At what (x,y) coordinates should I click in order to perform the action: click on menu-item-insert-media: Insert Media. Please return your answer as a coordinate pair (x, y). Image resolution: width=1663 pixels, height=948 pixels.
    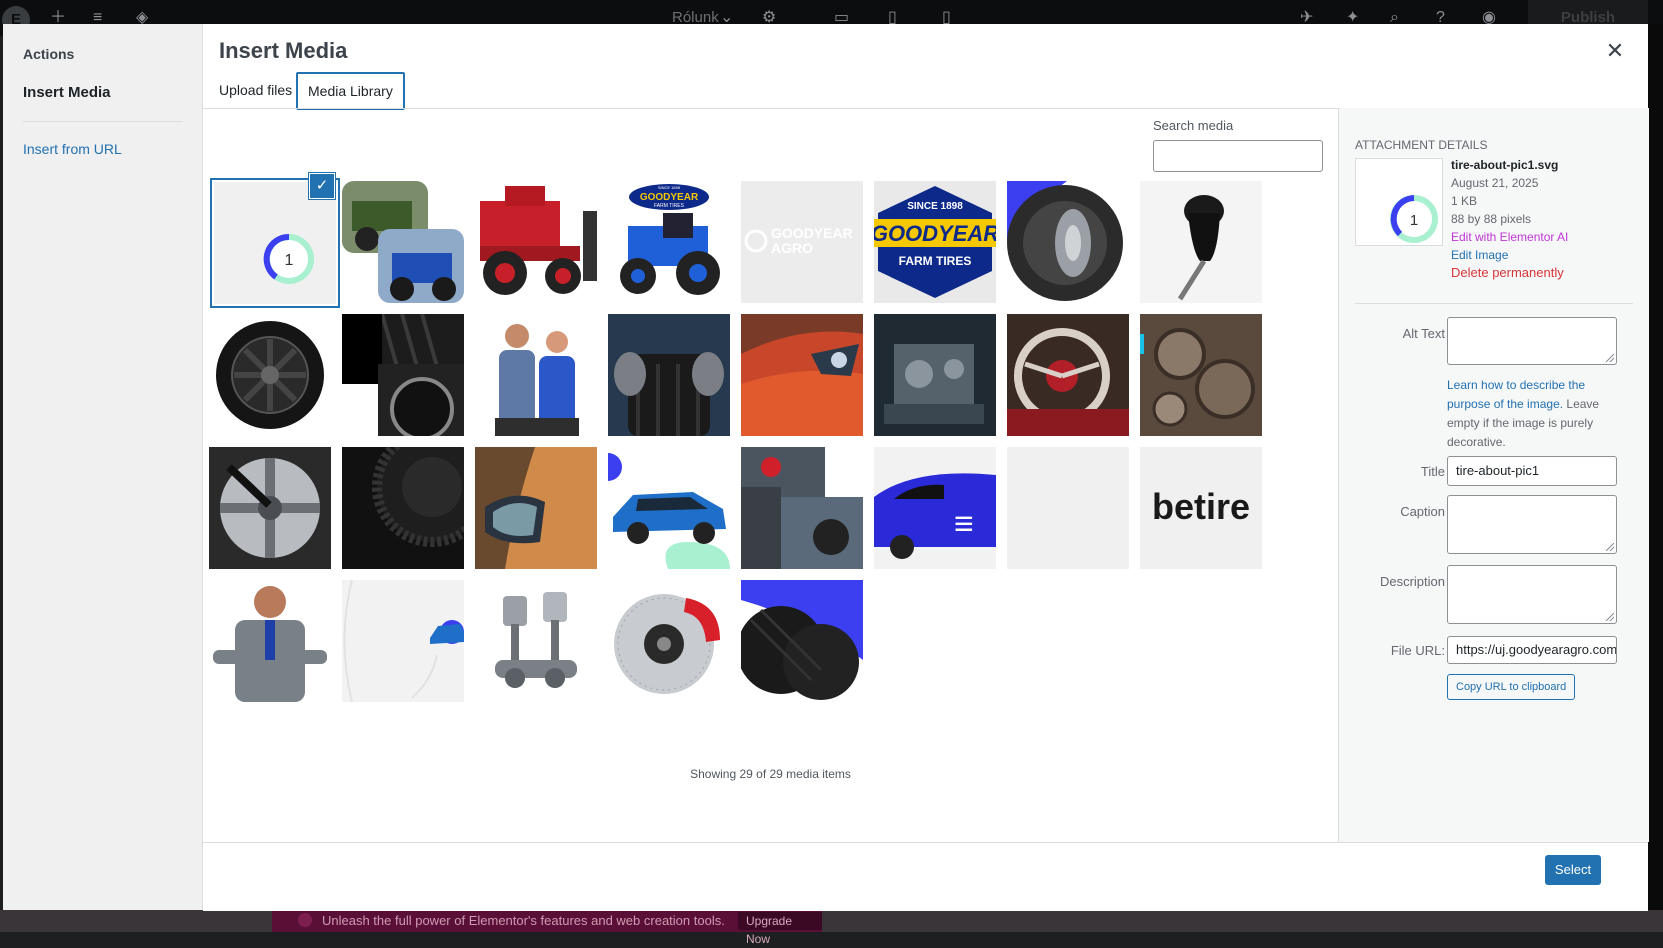
    Looking at the image, I should click on (67, 92).